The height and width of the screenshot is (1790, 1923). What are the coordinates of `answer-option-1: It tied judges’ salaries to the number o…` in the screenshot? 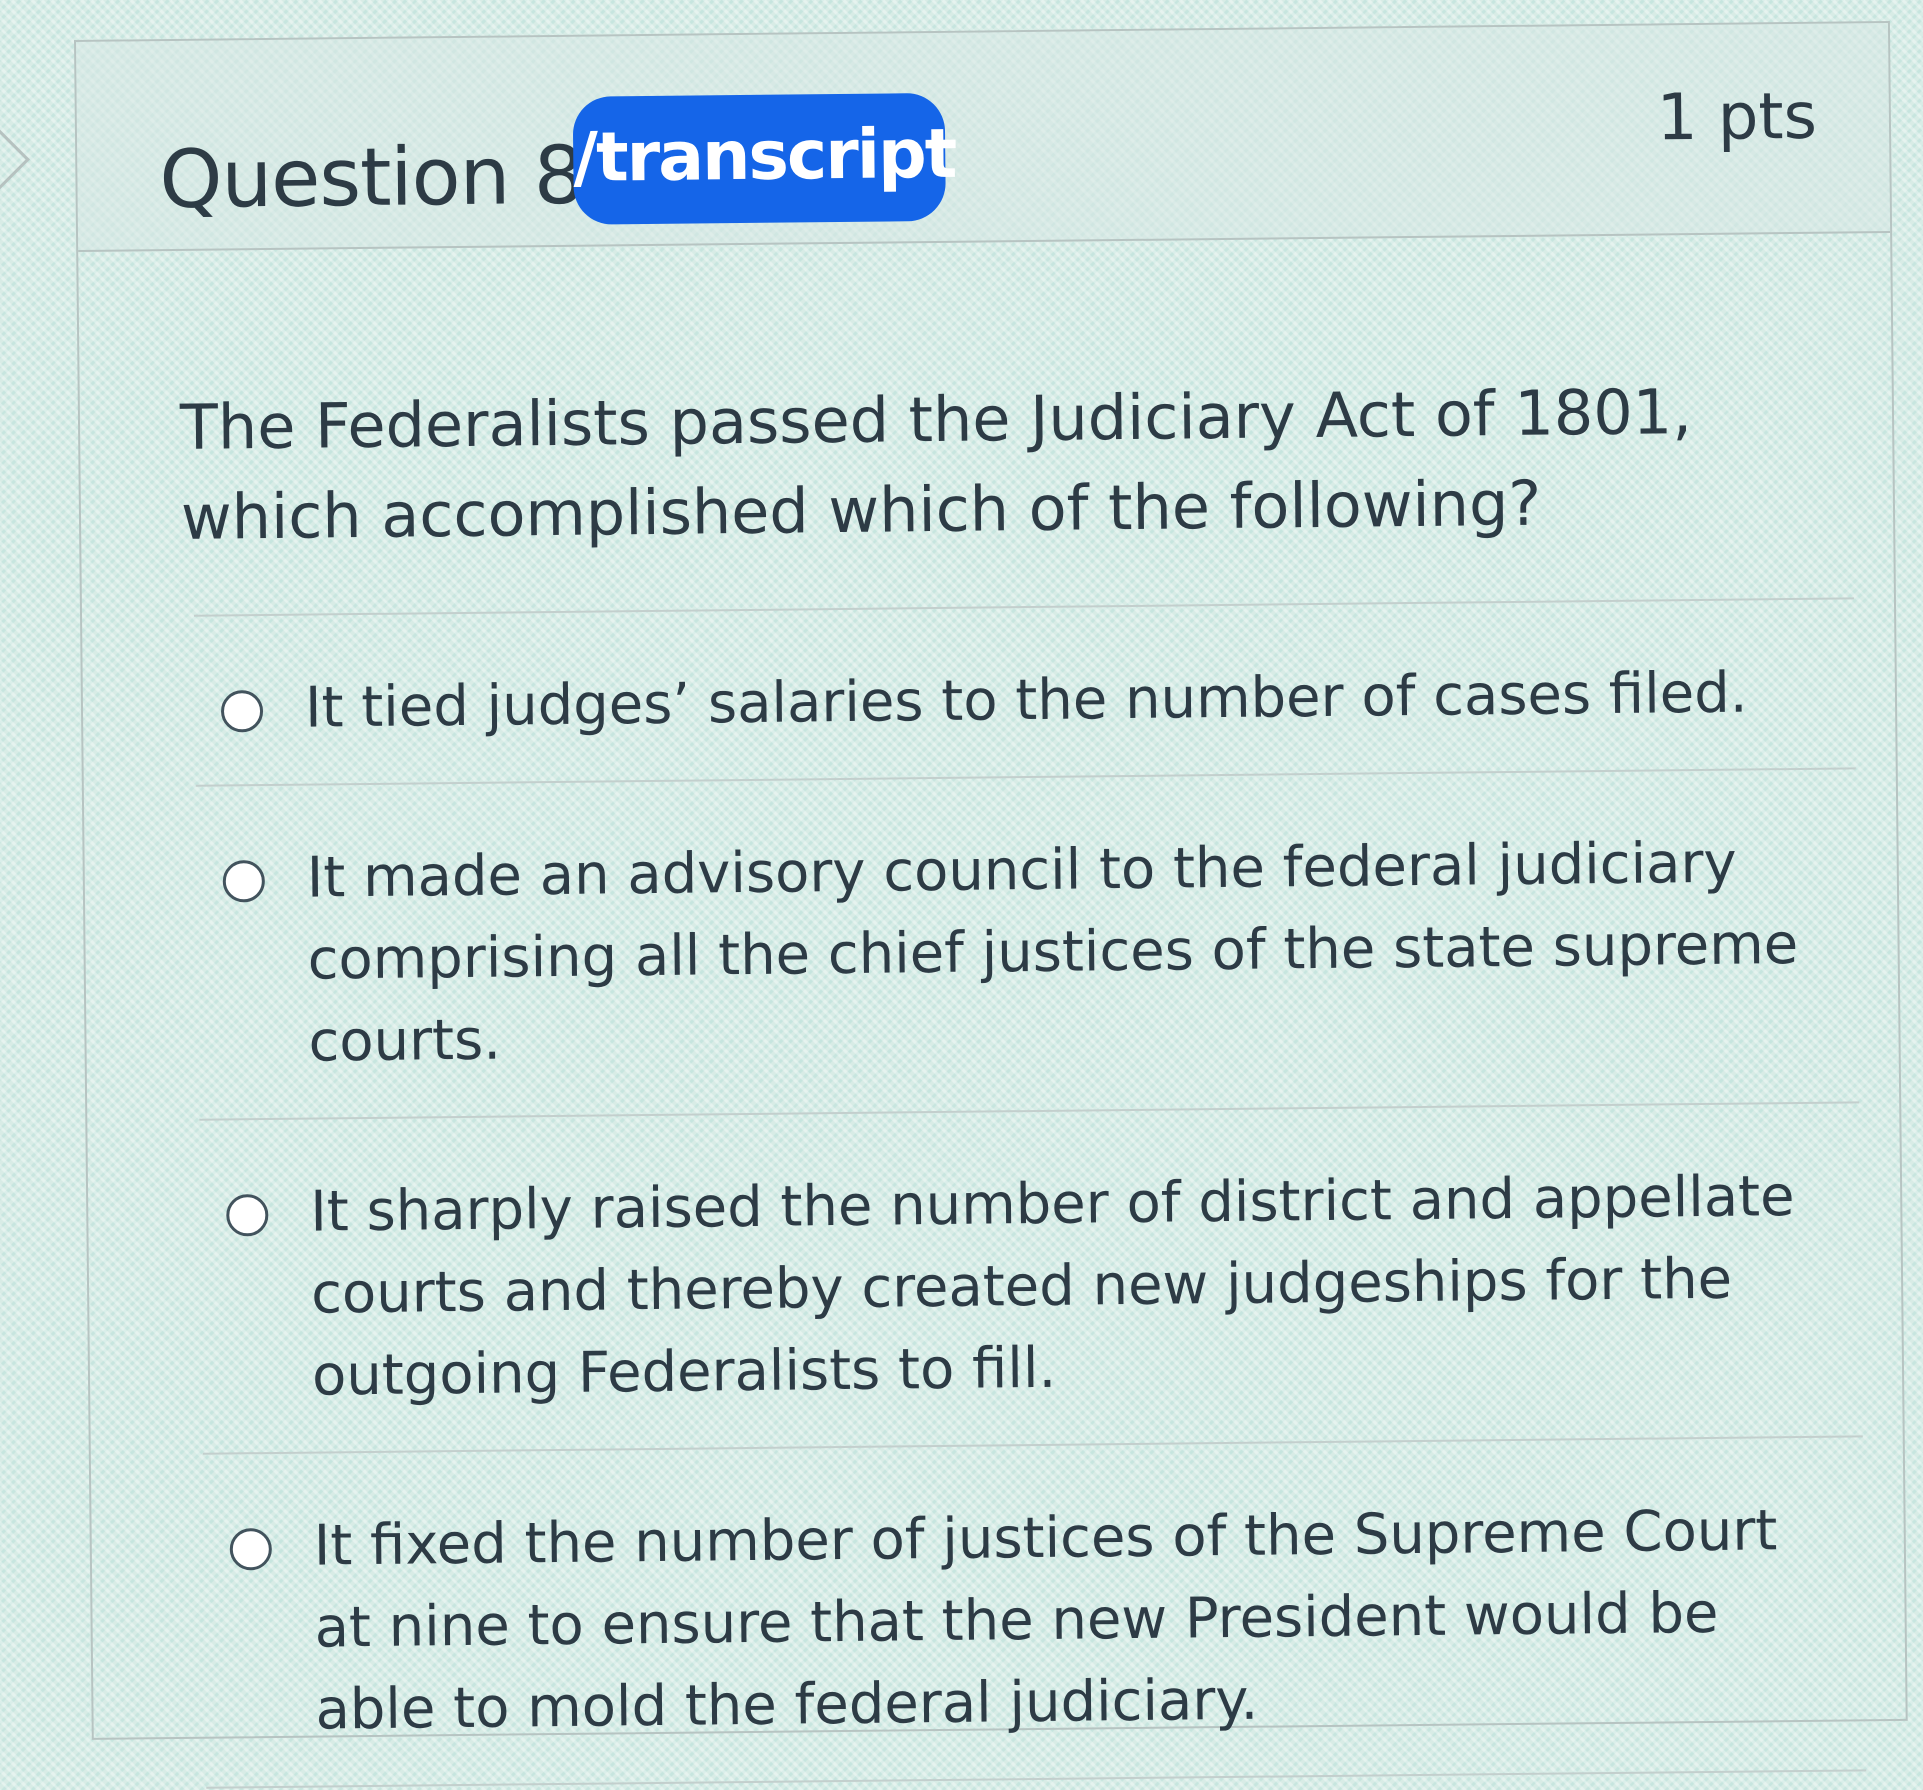 It's located at (1025, 691).